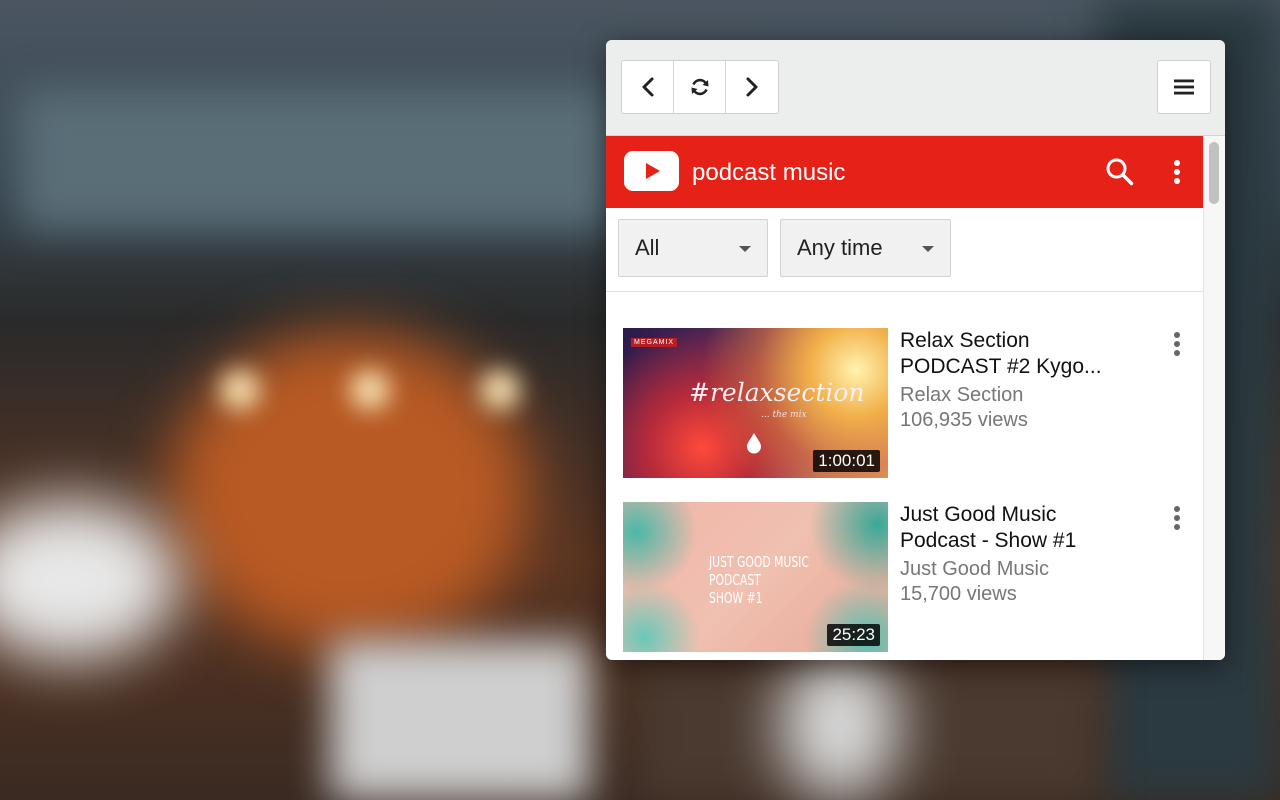 The image size is (1280, 800). I want to click on thumbnail-text-line-3: SHOW #1, so click(736, 598).